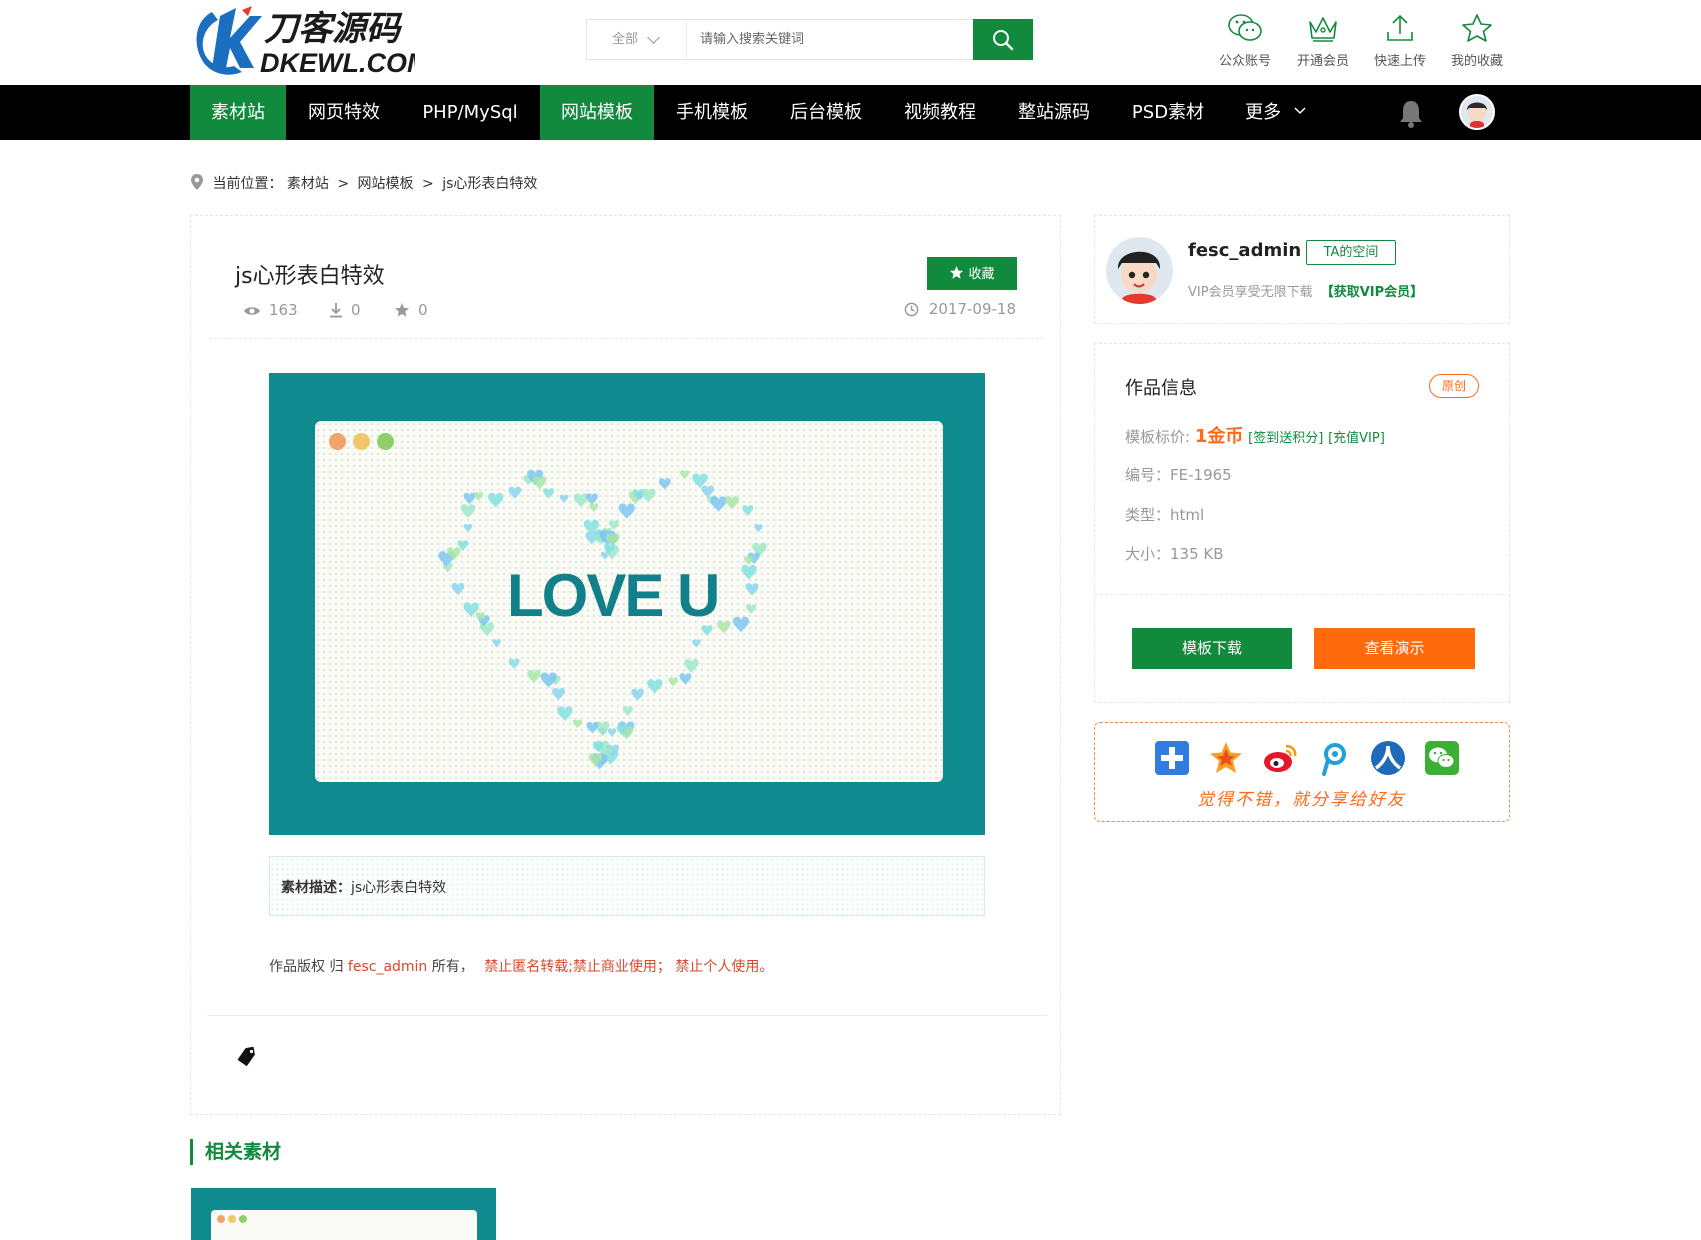 This screenshot has width=1701, height=1240. Describe the element at coordinates (308, 184) in the screenshot. I see `breadcrumb-link-home: 素材站` at that location.